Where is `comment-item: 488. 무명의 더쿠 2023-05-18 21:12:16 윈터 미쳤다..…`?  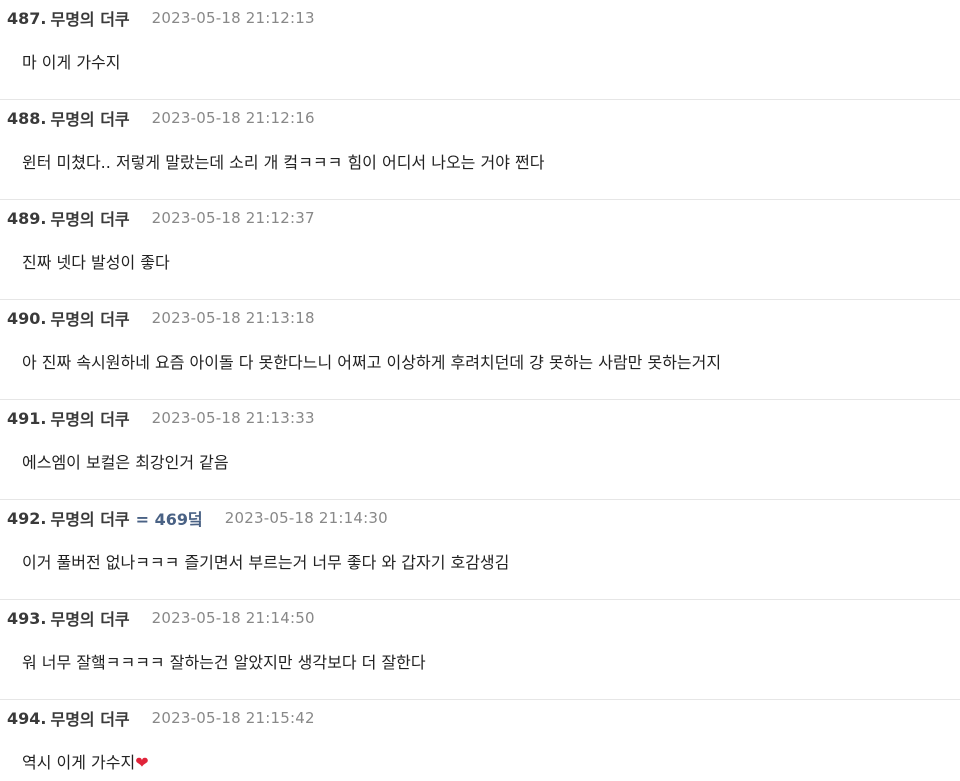
comment-item: 488. 무명의 더쿠 2023-05-18 21:12:16 윈터 미쳤다..… is located at coordinates (480, 150).